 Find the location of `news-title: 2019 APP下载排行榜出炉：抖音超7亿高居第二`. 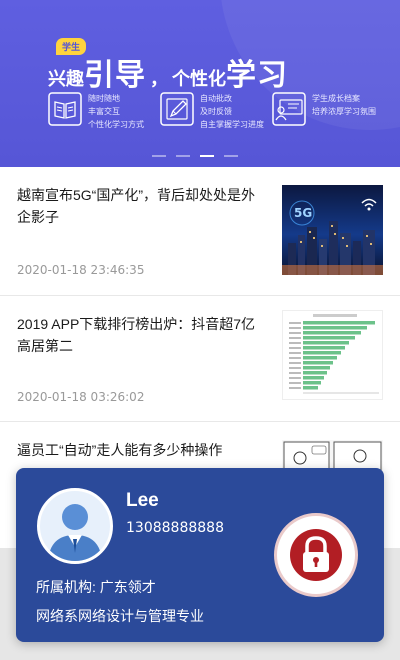

news-title: 2019 APP下载排行榜出炉：抖音超7亿高居第二 is located at coordinates (141, 335).